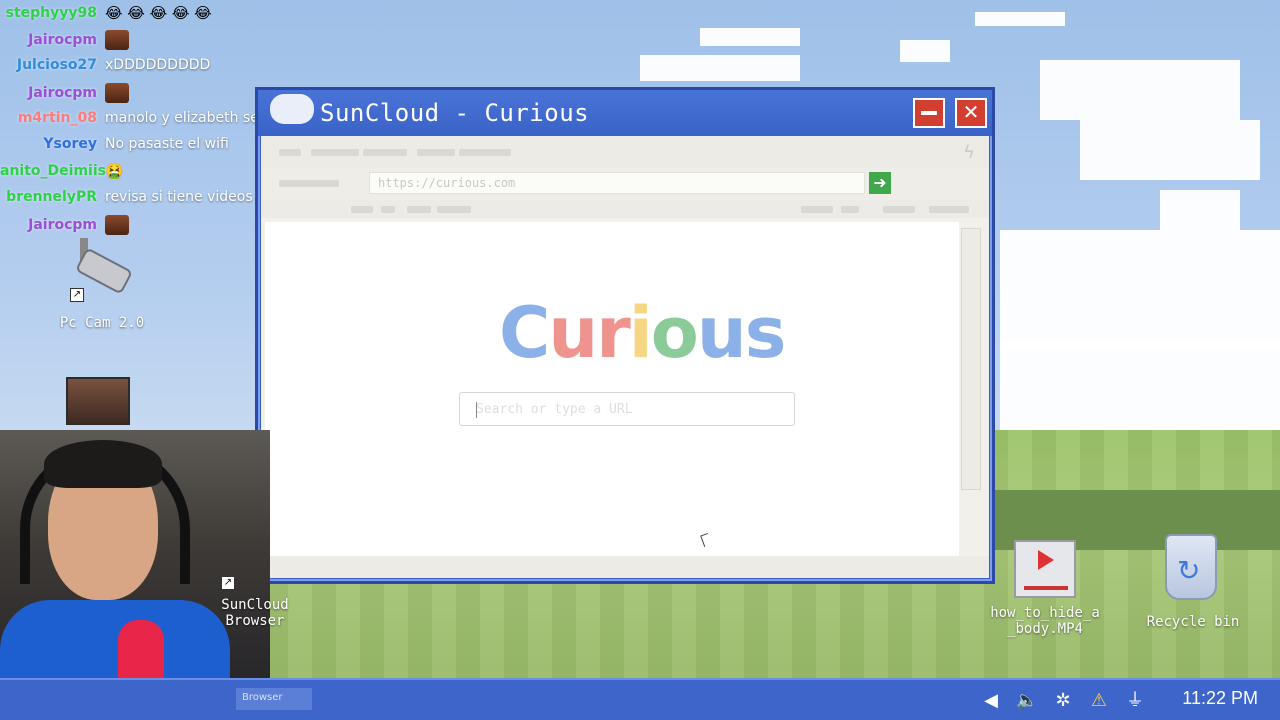 This screenshot has width=1280, height=720. What do you see at coordinates (1135, 701) in the screenshot?
I see `usb-icon: ⏚` at bounding box center [1135, 701].